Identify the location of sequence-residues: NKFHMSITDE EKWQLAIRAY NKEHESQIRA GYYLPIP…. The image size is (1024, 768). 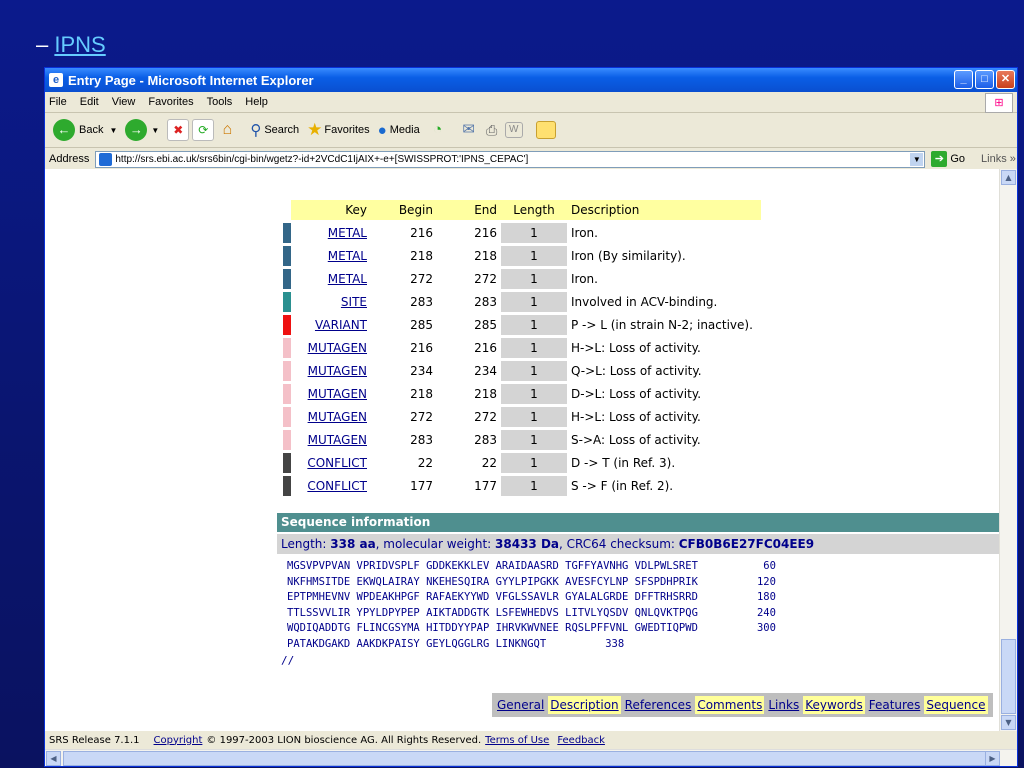
(492, 581).